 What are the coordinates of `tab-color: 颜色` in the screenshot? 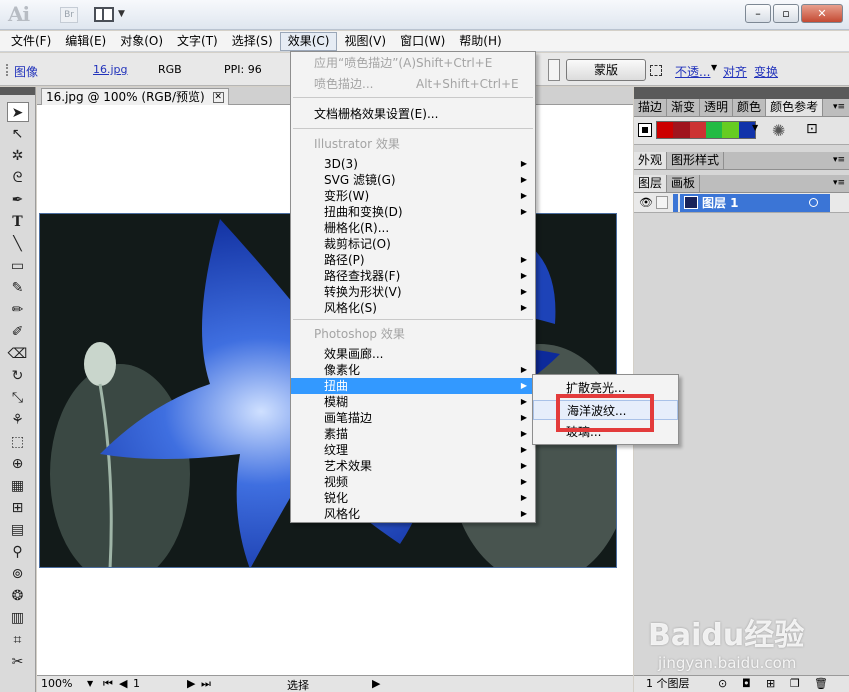 It's located at (750, 107).